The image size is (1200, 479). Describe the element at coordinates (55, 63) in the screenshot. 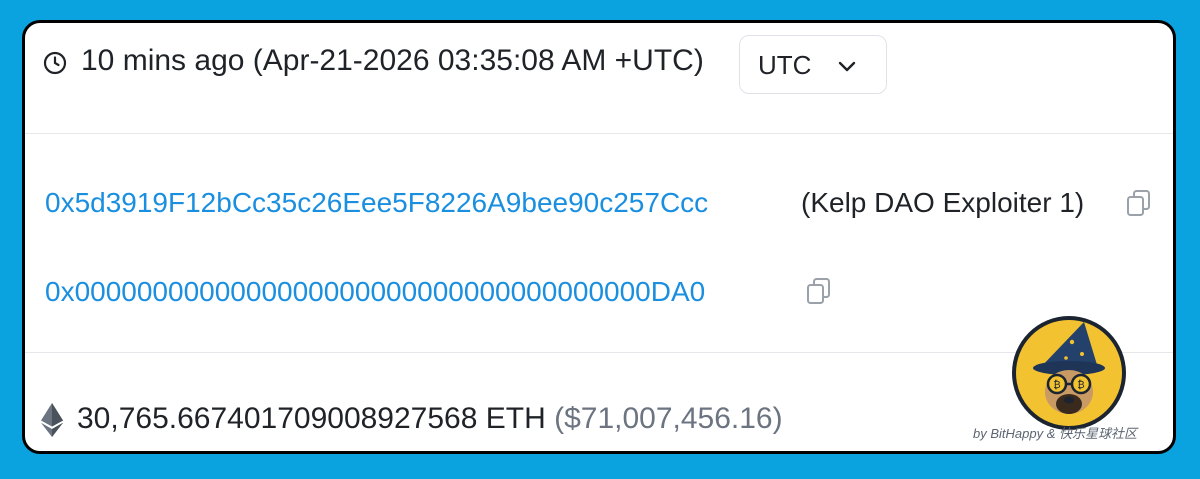

I see `clock-icon` at that location.